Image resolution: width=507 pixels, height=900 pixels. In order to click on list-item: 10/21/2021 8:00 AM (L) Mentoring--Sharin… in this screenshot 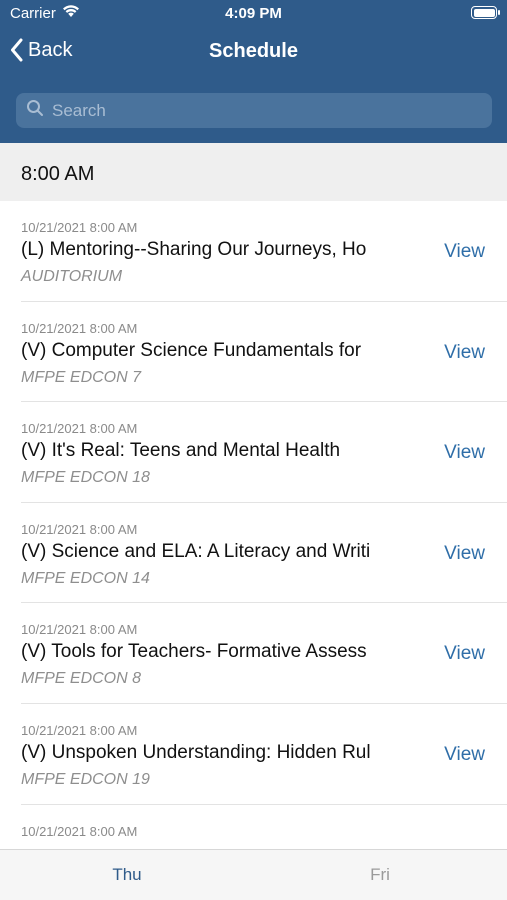, I will do `click(253, 251)`.